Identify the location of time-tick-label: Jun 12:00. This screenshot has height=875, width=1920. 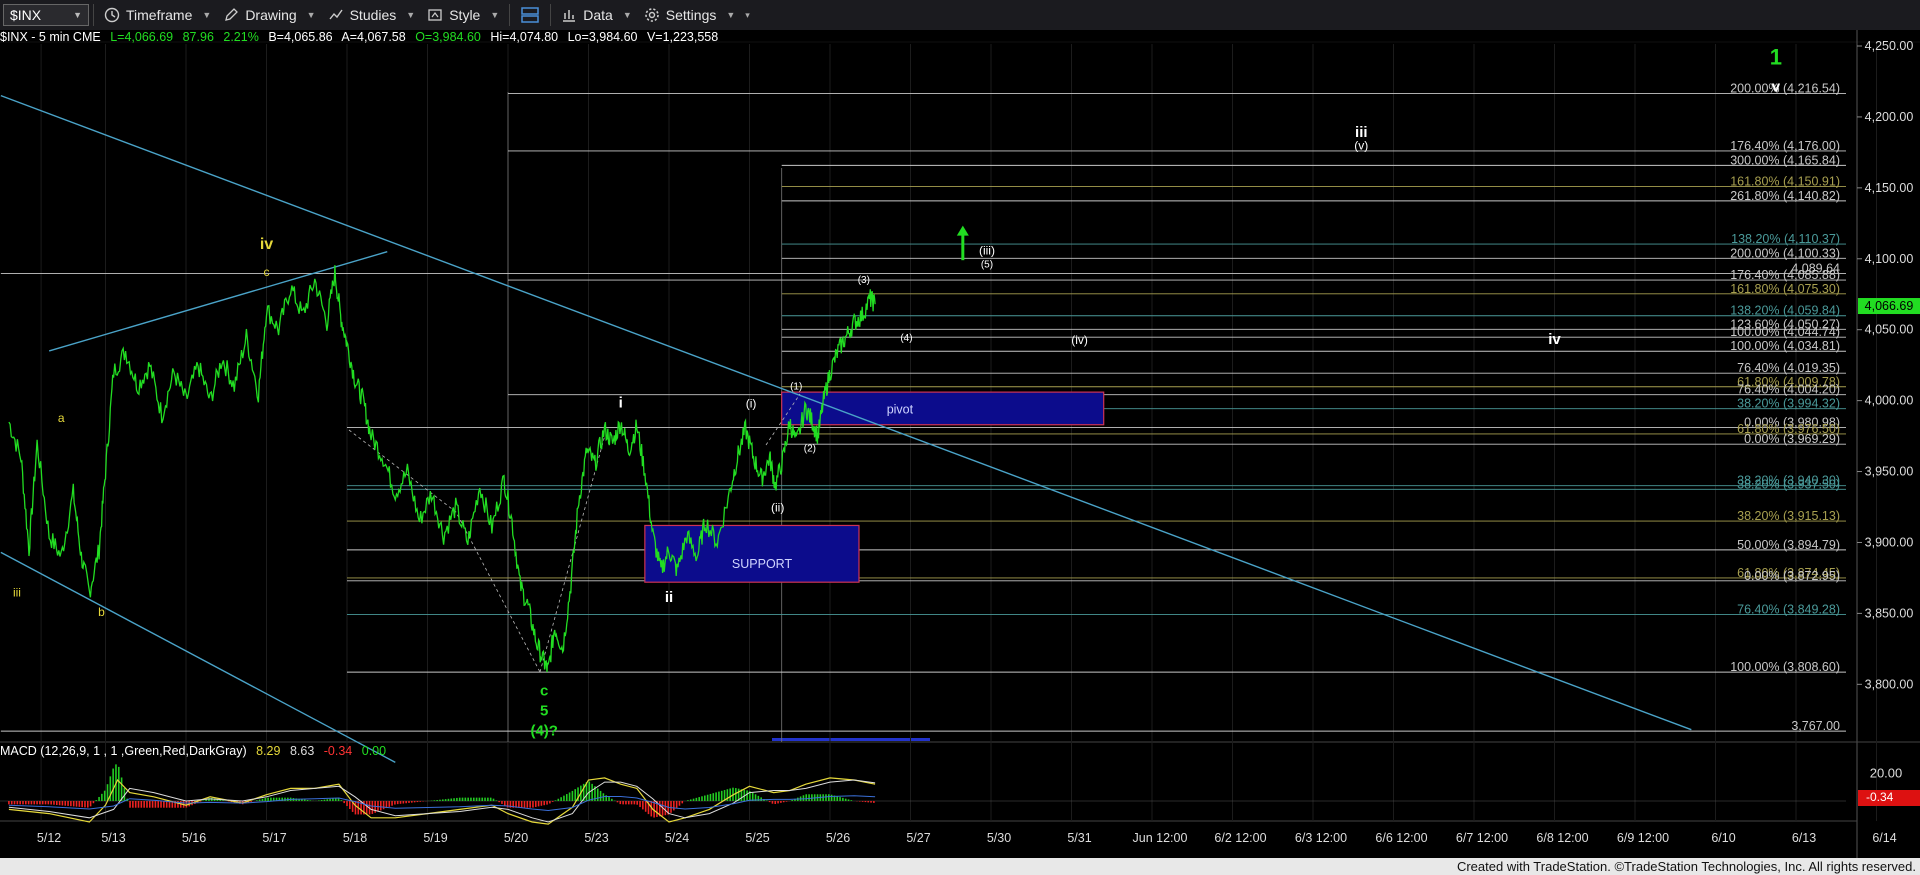
(1160, 838).